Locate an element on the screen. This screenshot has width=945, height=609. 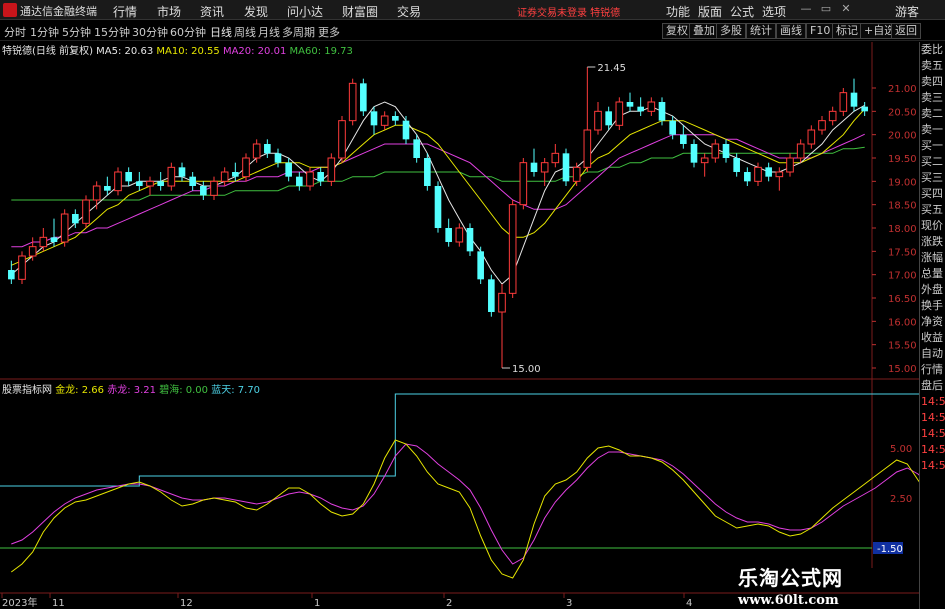
ma20-value: MA20: 20.01 is located at coordinates (254, 51).